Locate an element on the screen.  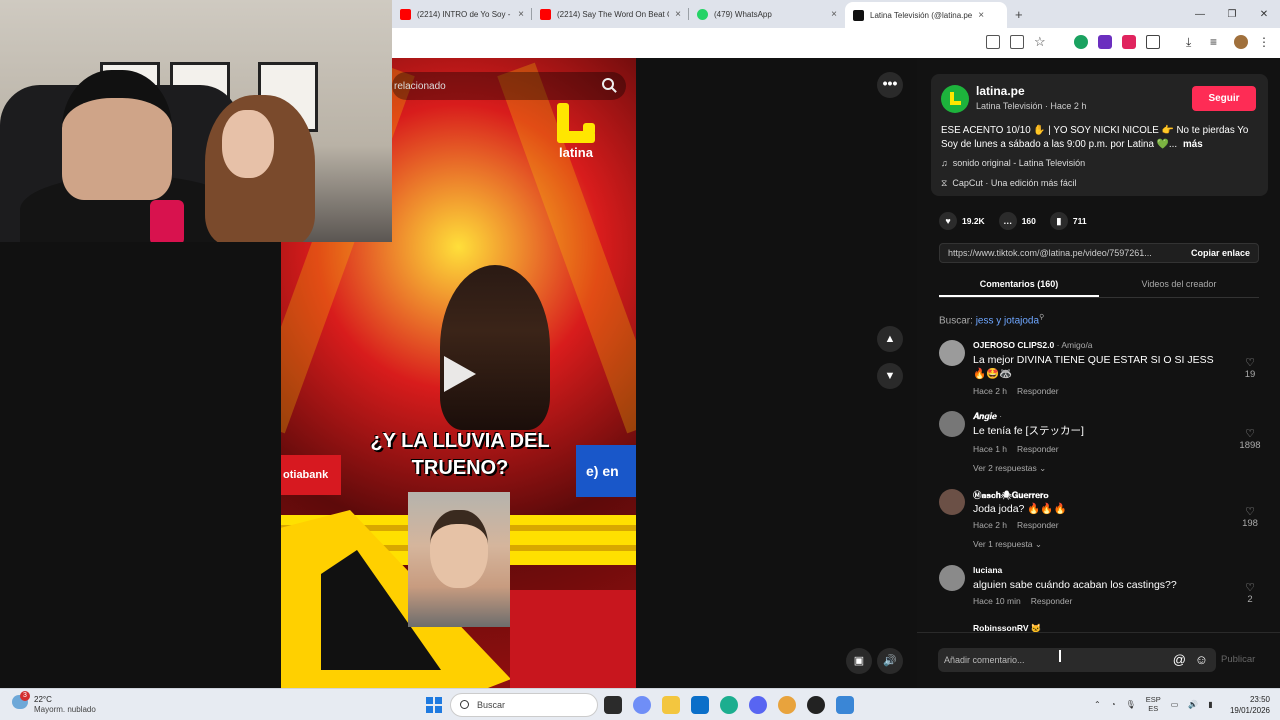
cast-icon is located at coordinates (993, 42).